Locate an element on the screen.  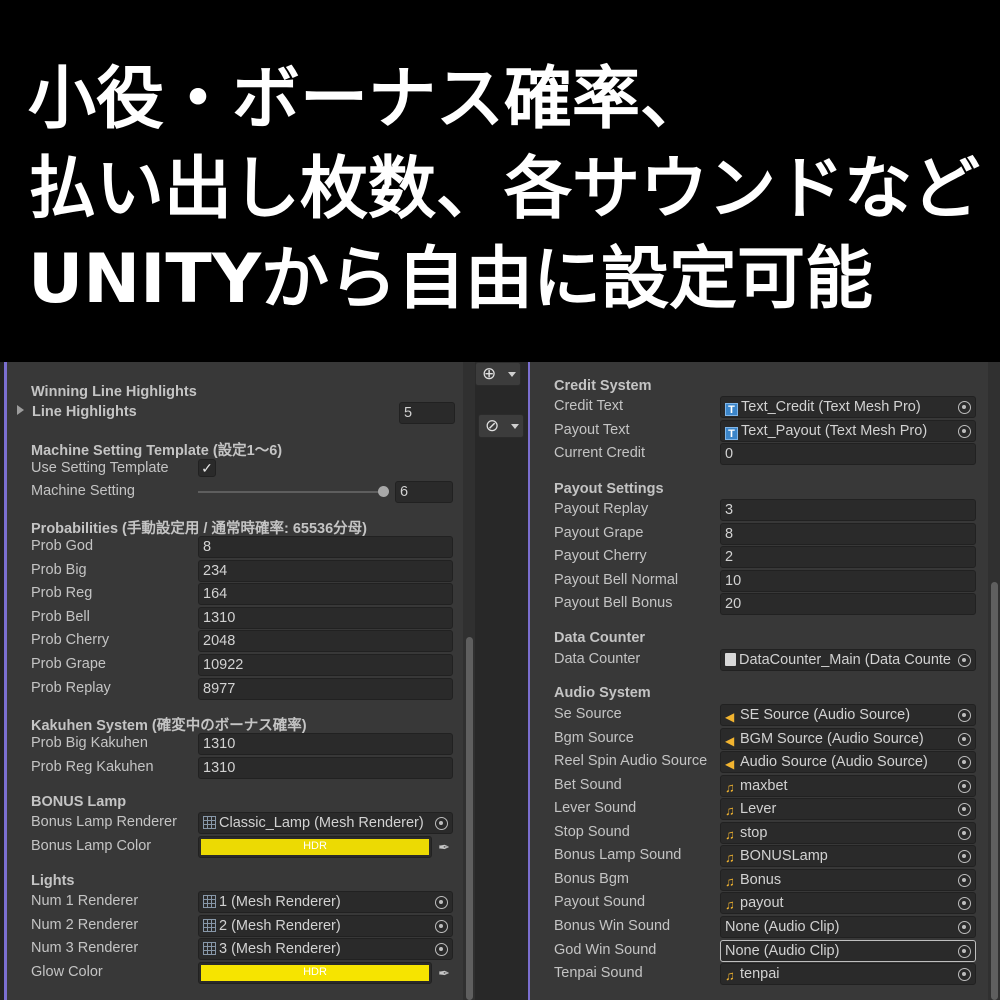
sound-field: ♫ Lever is located at coordinates (848, 809).